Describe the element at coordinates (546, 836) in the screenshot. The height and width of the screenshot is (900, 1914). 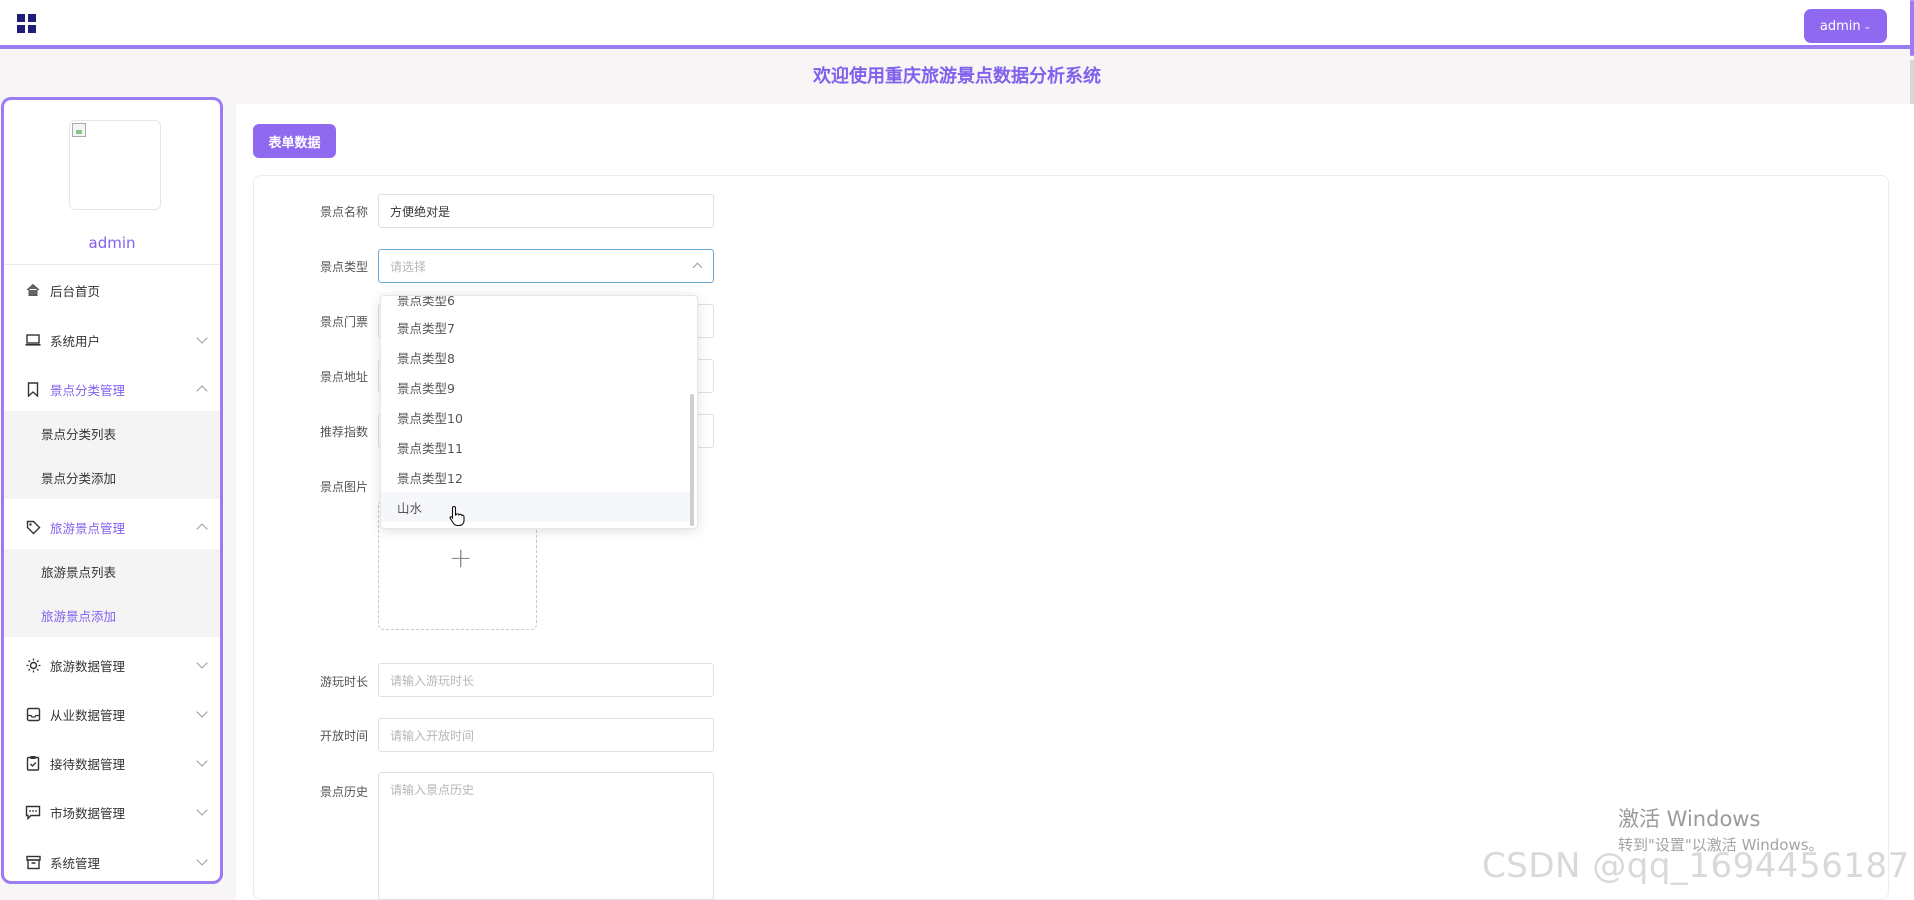
I see `history-textarea: 请输入景点历史` at that location.